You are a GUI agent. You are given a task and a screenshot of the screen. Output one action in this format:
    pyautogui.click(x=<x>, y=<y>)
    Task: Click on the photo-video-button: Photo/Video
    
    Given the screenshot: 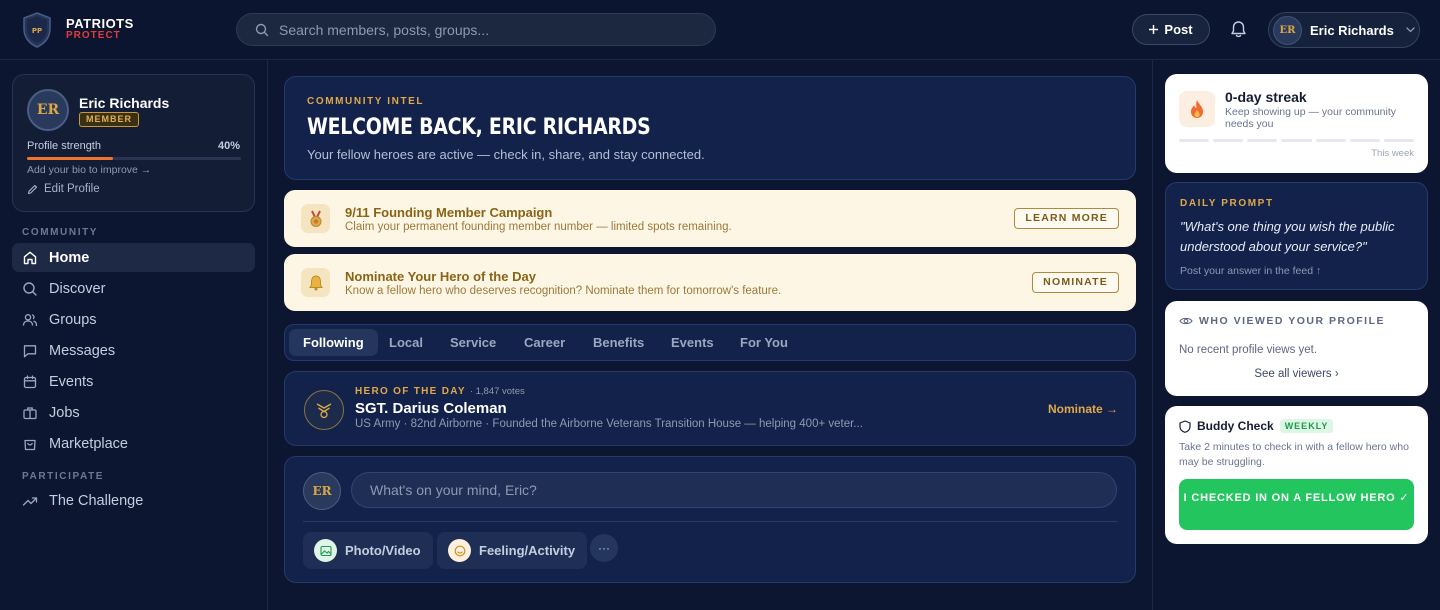 What is the action you would take?
    pyautogui.click(x=368, y=550)
    